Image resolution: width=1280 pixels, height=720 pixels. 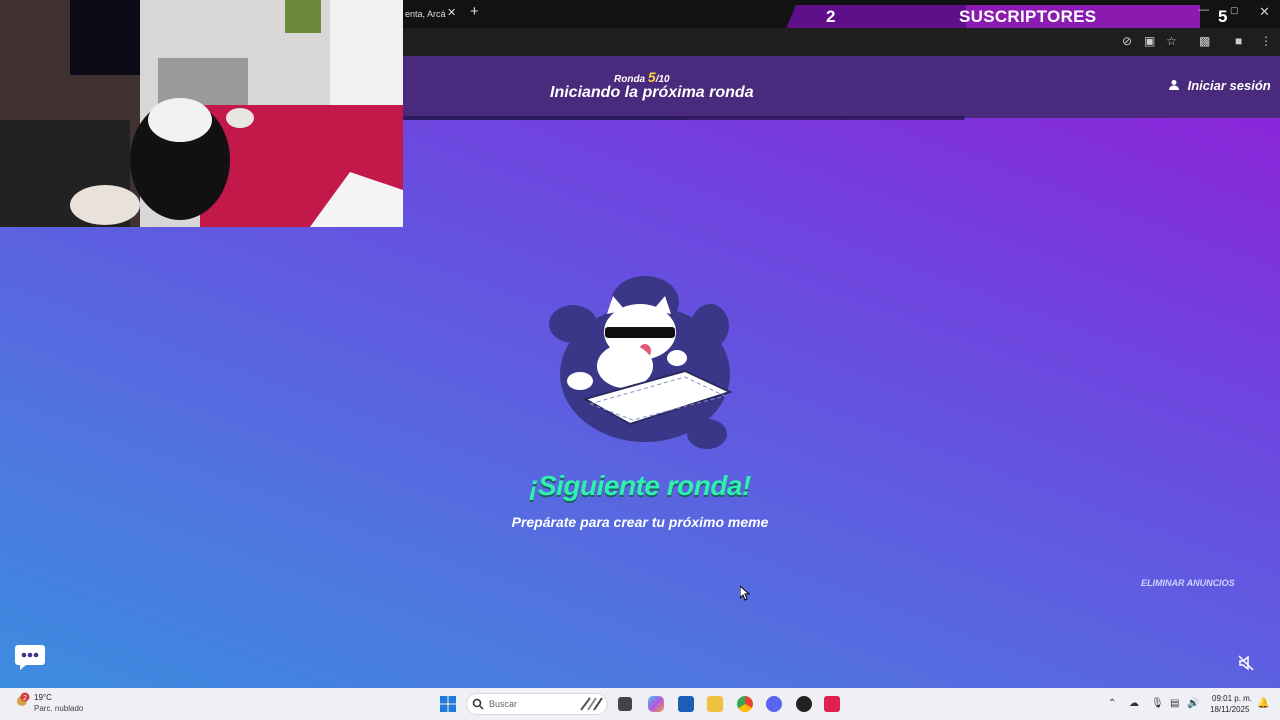 I want to click on profile-icon: ■, so click(x=1238, y=41).